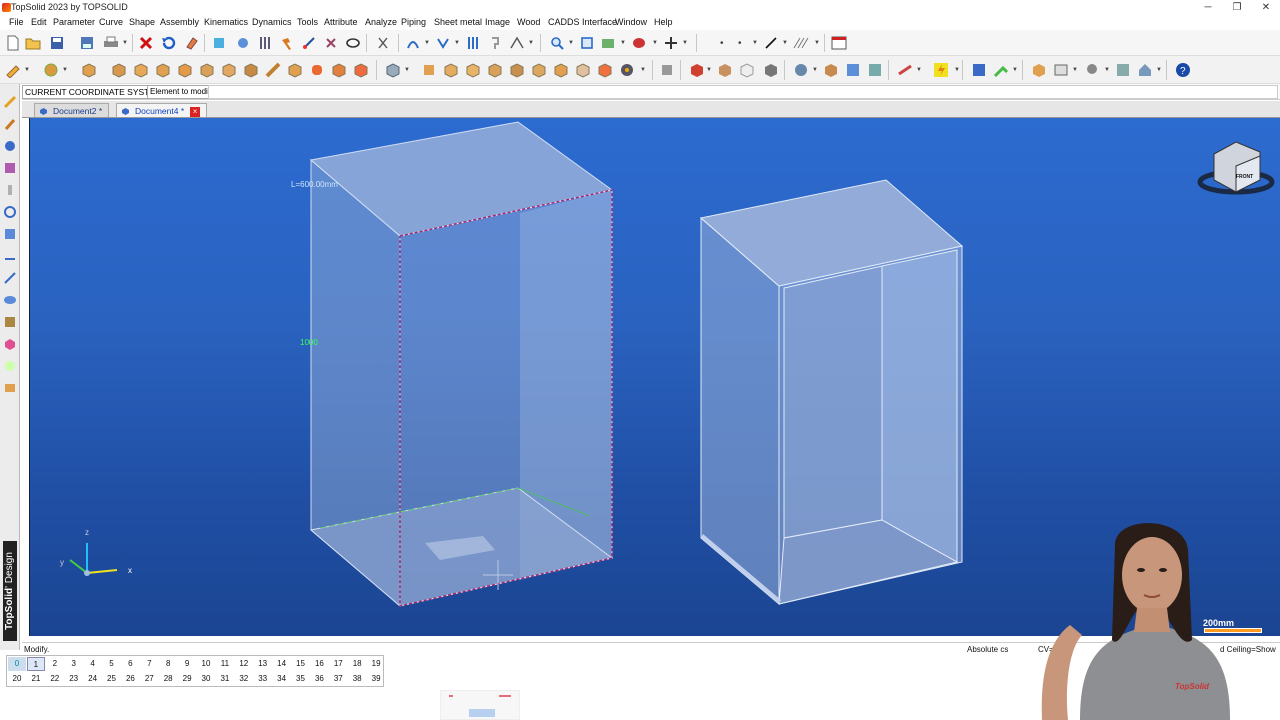 The width and height of the screenshot is (1280, 720). What do you see at coordinates (801, 43) in the screenshot?
I see `hatch-pattern-icon` at bounding box center [801, 43].